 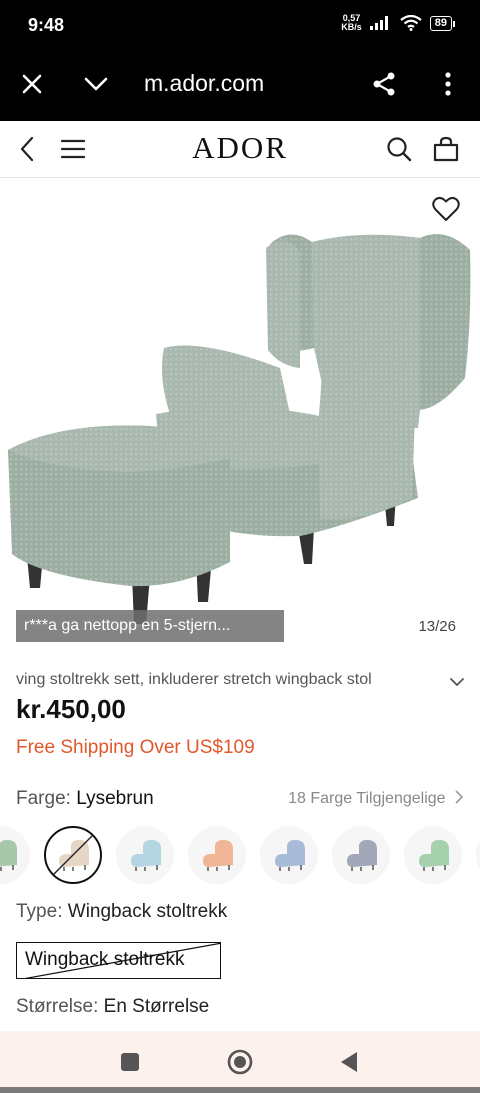 I want to click on search-icon, so click(x=399, y=149).